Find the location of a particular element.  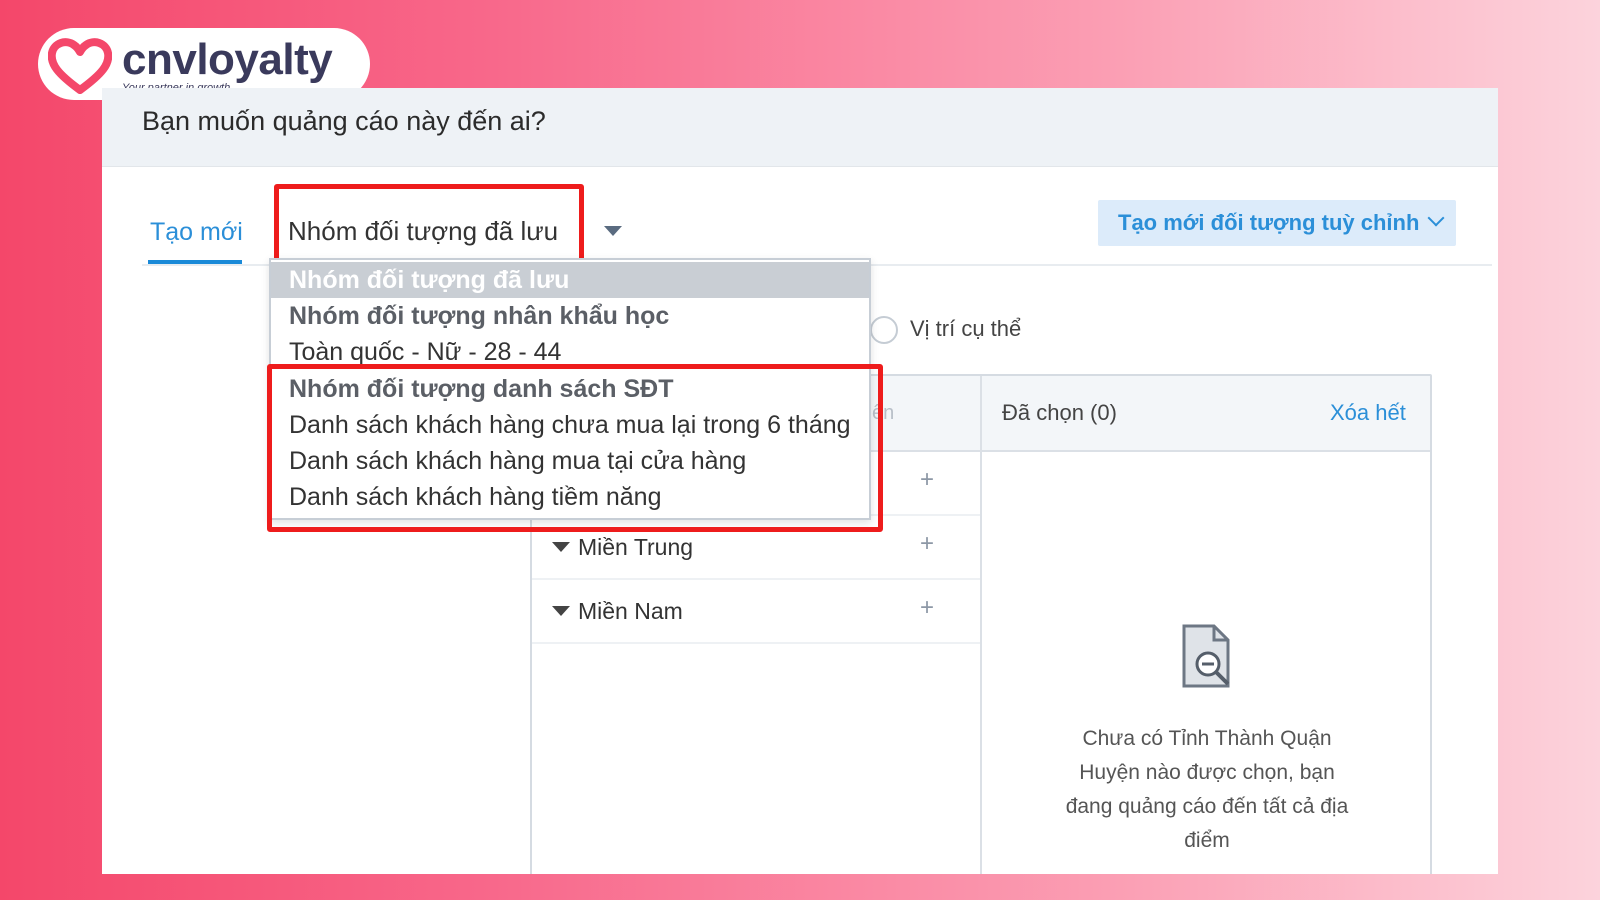

page-title: Bạn muốn quảng cáo này đến ai? is located at coordinates (344, 121).